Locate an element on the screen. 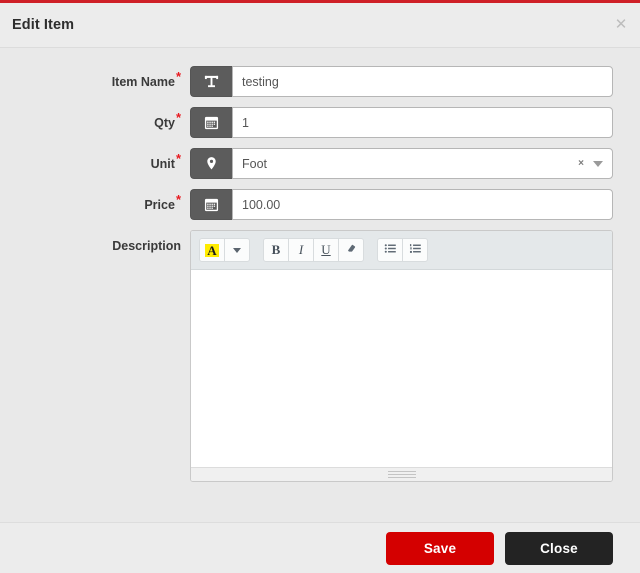 This screenshot has width=640, height=573. bullet-list-icon is located at coordinates (390, 250).